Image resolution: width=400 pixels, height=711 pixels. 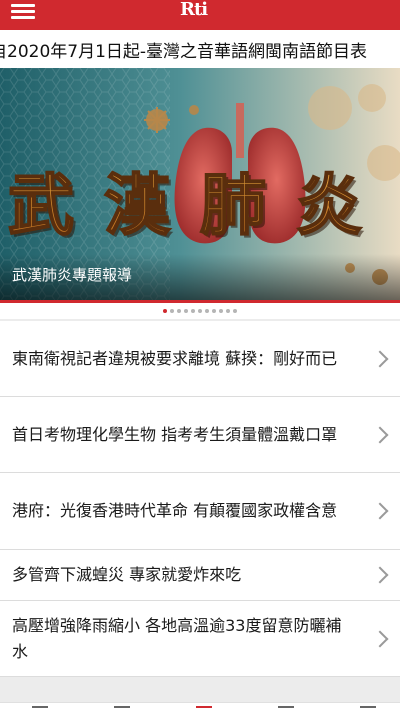 I want to click on carousel-indicator, so click(x=200, y=311).